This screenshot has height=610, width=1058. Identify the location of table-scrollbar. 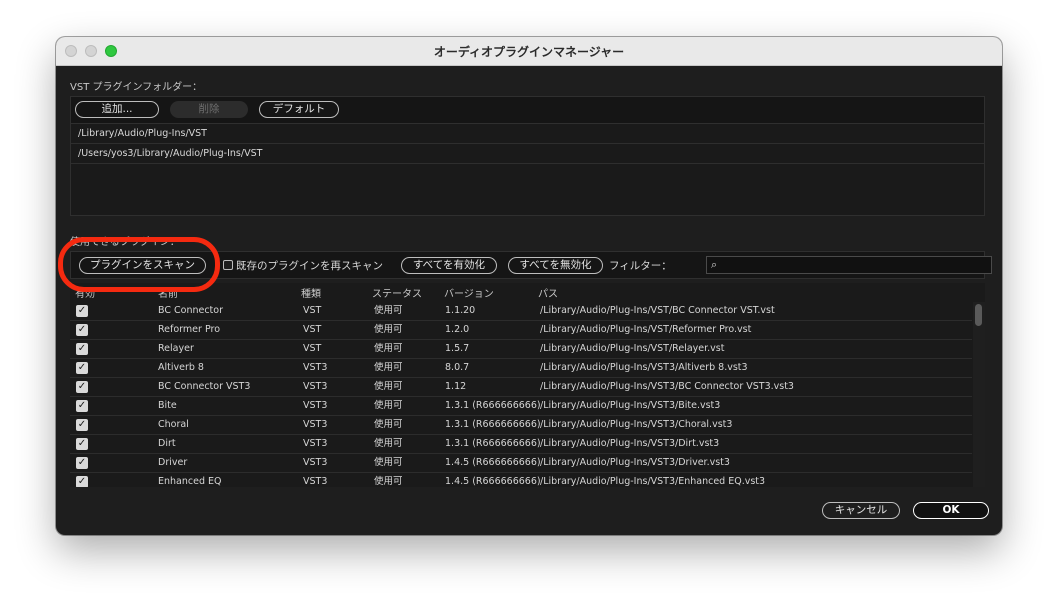
(979, 394).